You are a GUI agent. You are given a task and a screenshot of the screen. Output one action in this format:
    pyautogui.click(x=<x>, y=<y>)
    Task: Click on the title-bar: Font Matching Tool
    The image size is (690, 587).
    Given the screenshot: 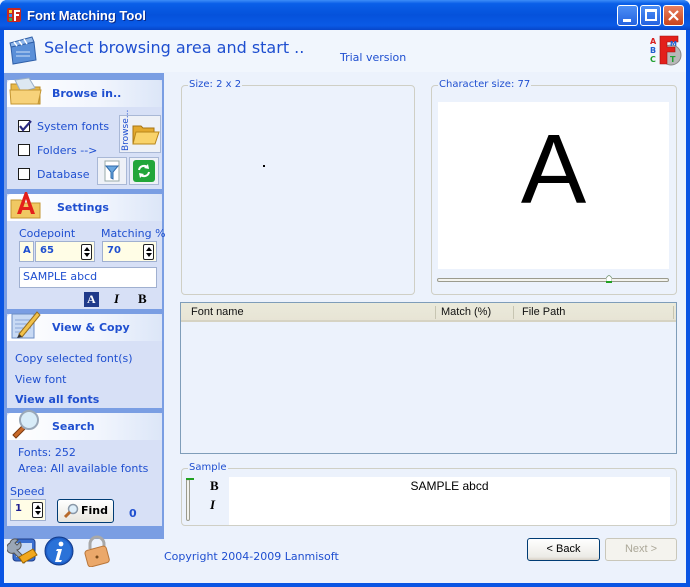 What is the action you would take?
    pyautogui.click(x=345, y=15)
    